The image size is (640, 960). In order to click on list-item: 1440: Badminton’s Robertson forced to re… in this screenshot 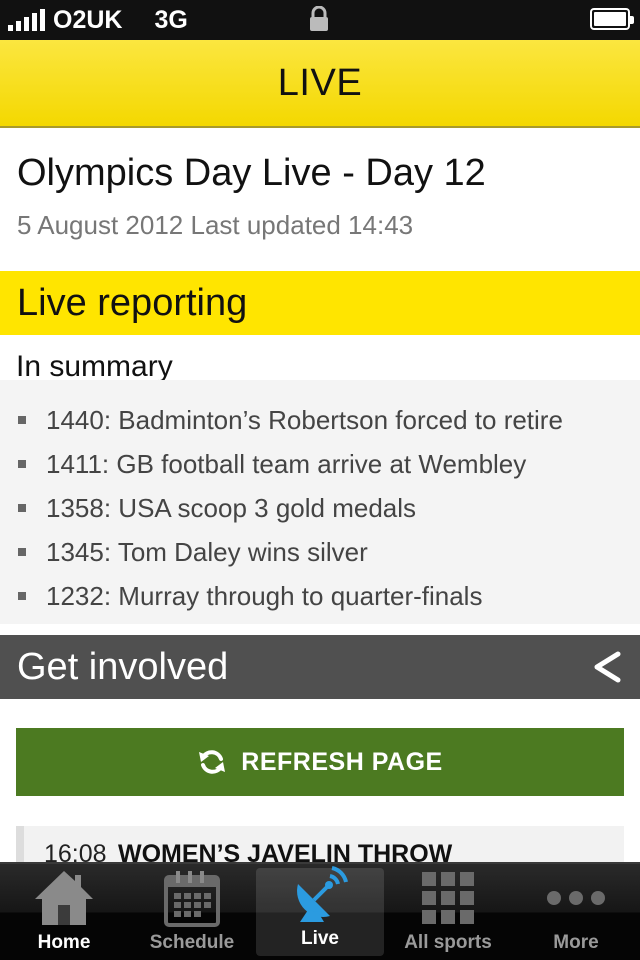, I will do `click(320, 420)`.